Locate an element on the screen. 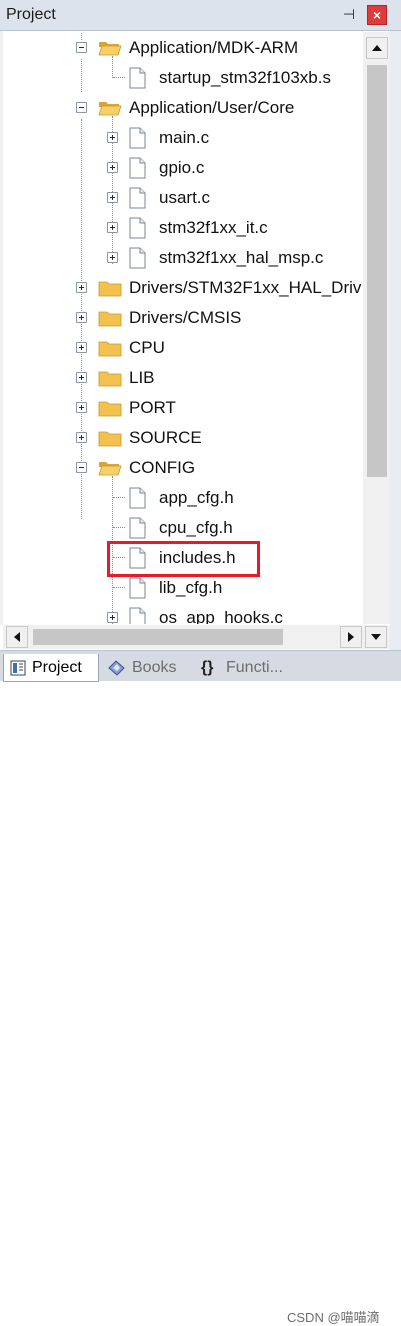  tree-folder-port: PORT is located at coordinates (183, 408).